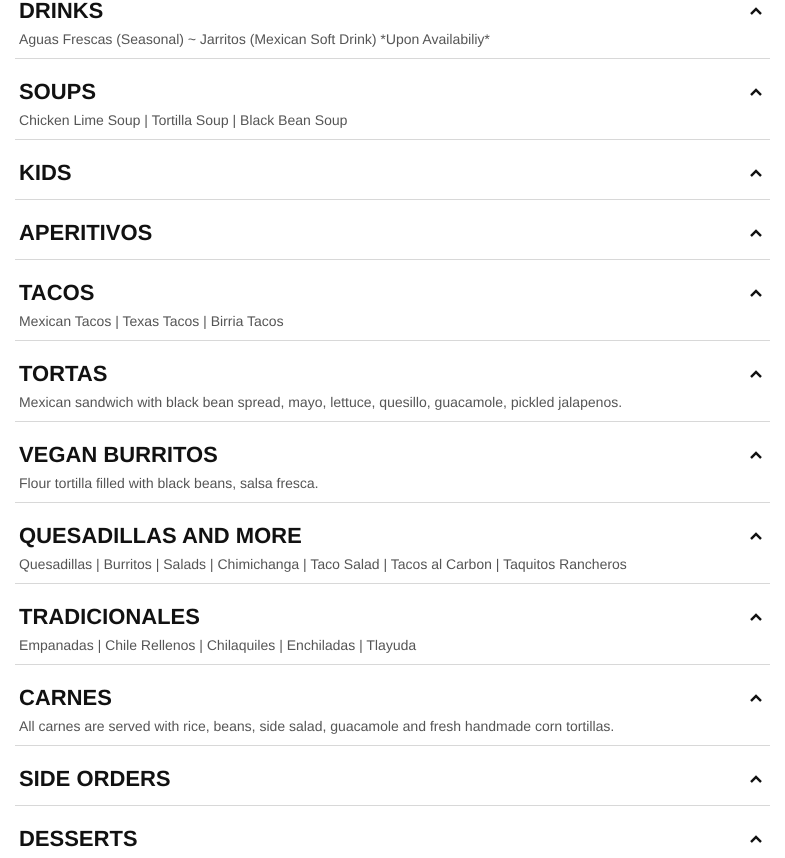  What do you see at coordinates (323, 564) in the screenshot?
I see `section-description: Quesadillas | Burritos | Salads | Chimichanga | Taco Salad | Tacos al Carbon | Taquitos Rancheros` at bounding box center [323, 564].